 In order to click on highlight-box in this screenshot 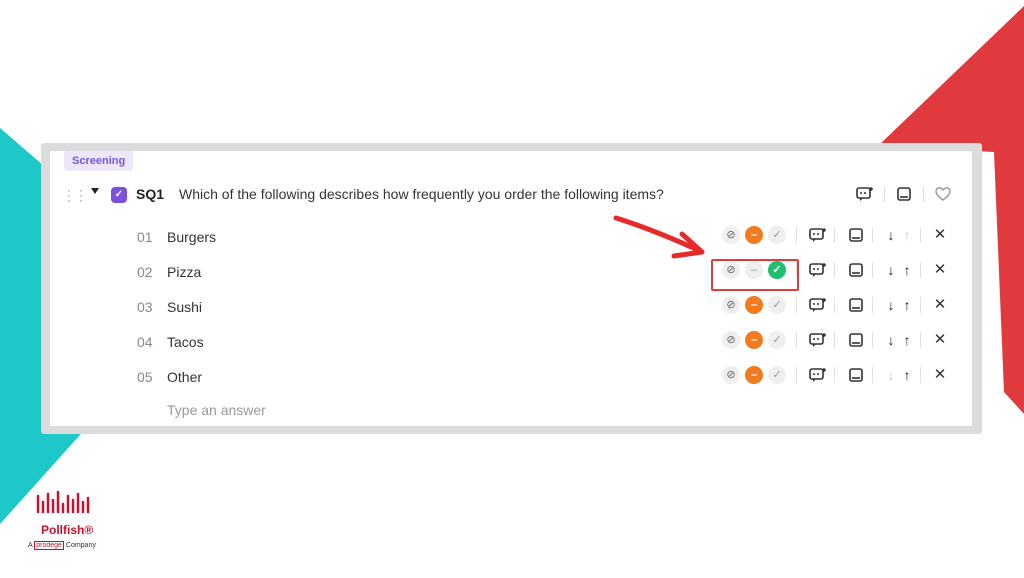, I will do `click(755, 275)`.